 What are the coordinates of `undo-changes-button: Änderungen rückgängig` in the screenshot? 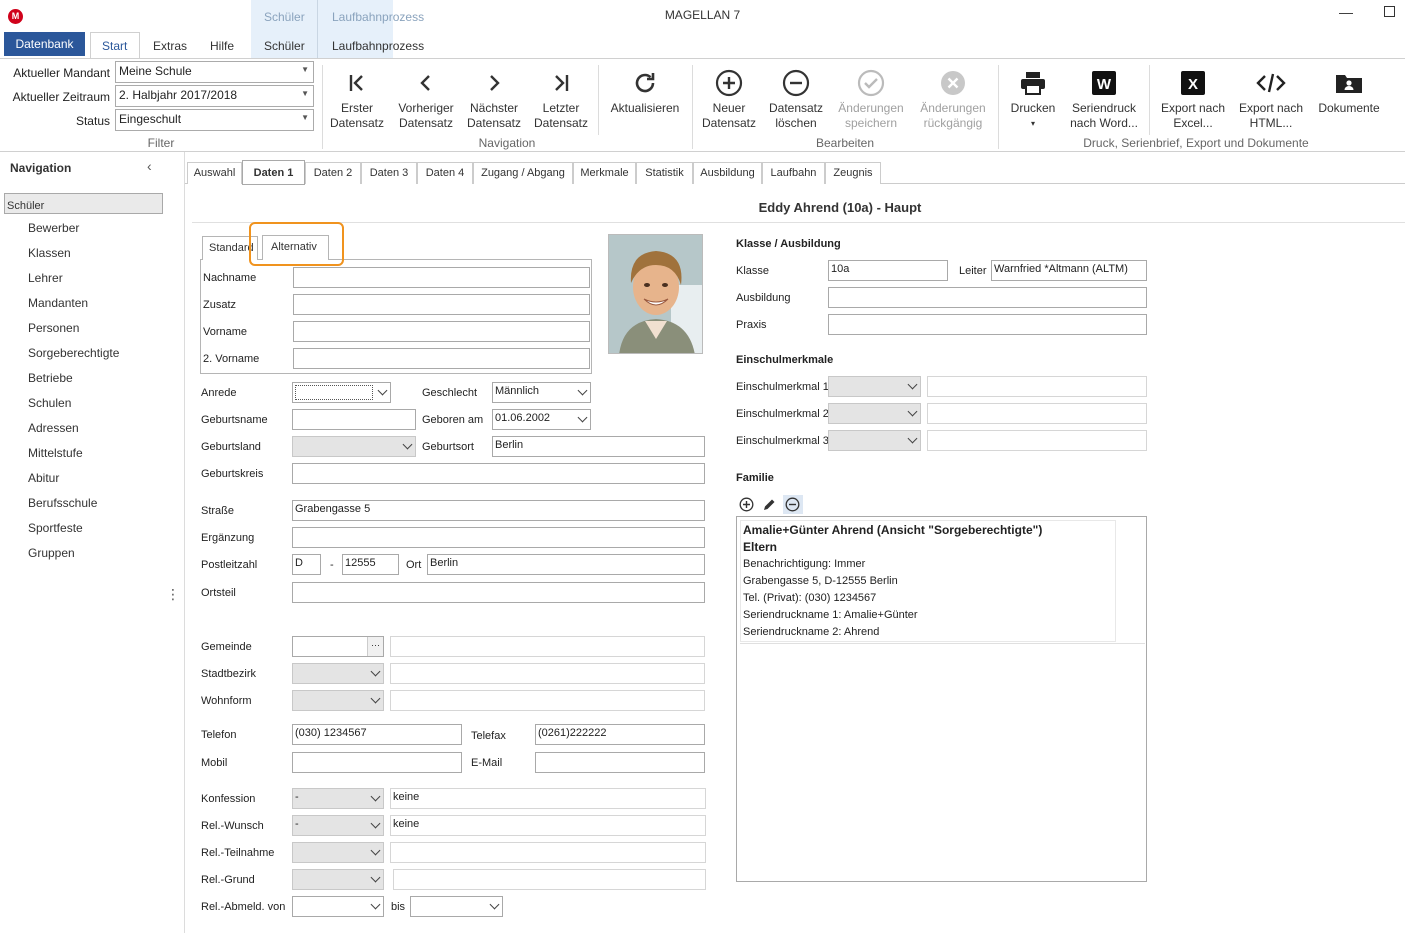 It's located at (953, 98).